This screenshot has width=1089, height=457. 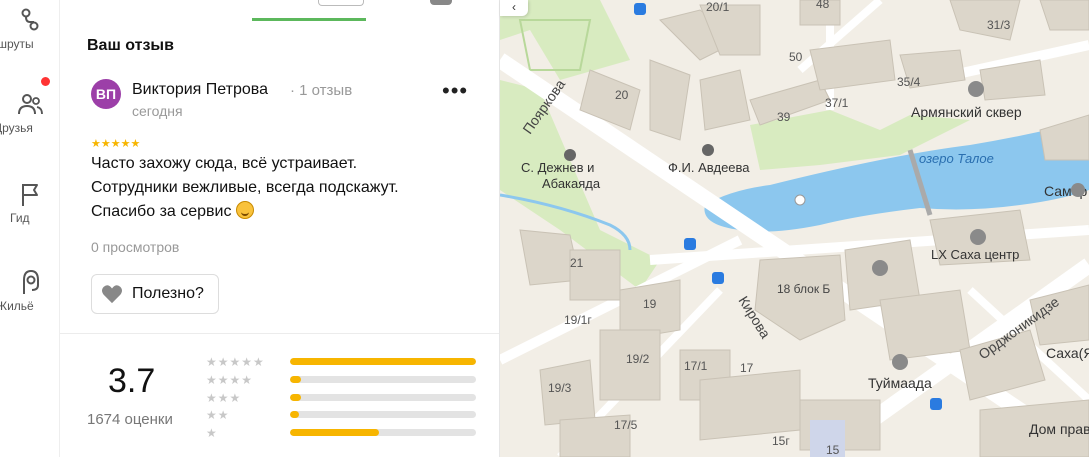 I want to click on house-number-label: 19/1г, so click(x=578, y=320).